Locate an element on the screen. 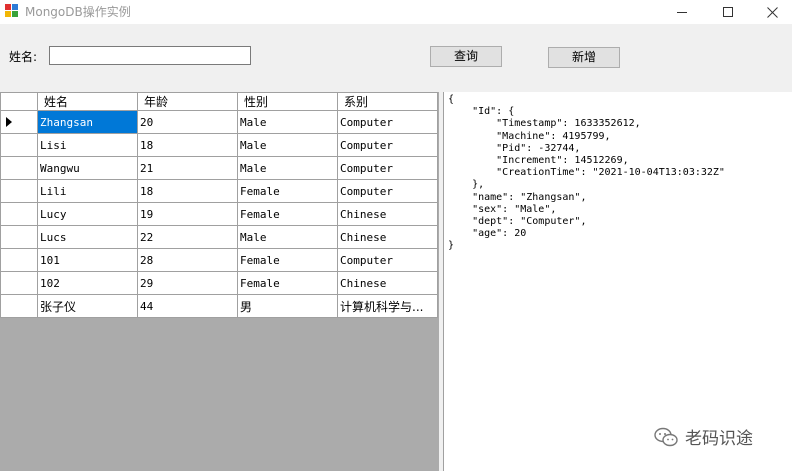 This screenshot has width=792, height=471. minimize-button is located at coordinates (682, 12).